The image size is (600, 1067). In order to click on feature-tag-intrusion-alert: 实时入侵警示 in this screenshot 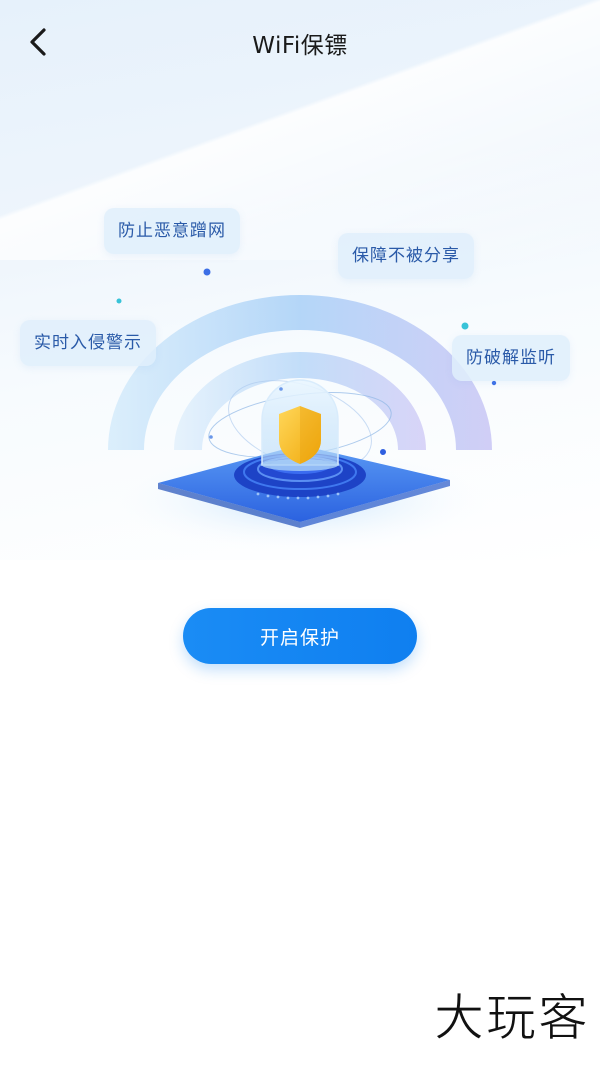, I will do `click(88, 343)`.